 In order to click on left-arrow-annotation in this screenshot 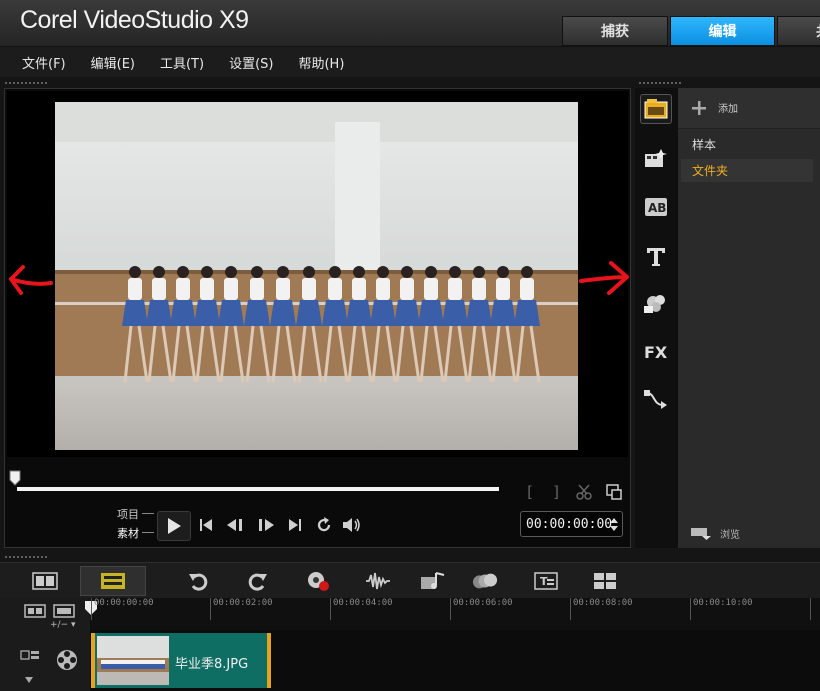, I will do `click(31, 280)`.